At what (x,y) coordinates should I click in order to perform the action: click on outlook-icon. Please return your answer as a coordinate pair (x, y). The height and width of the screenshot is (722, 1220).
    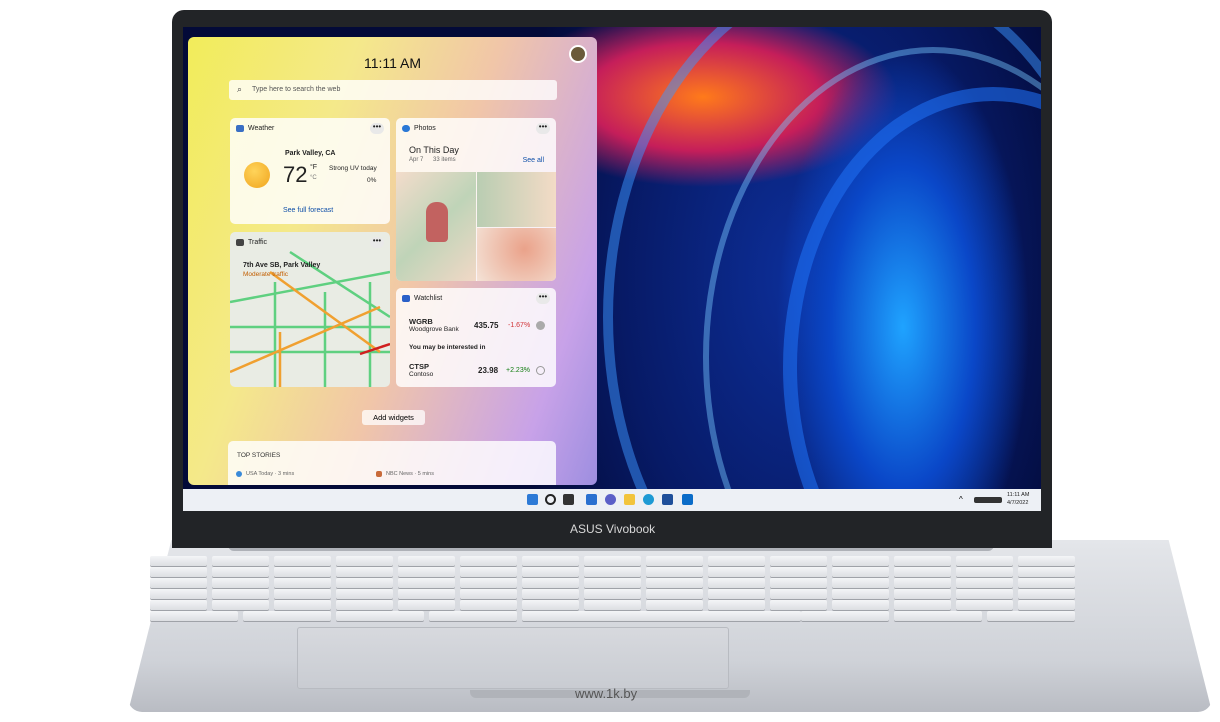
    Looking at the image, I should click on (687, 499).